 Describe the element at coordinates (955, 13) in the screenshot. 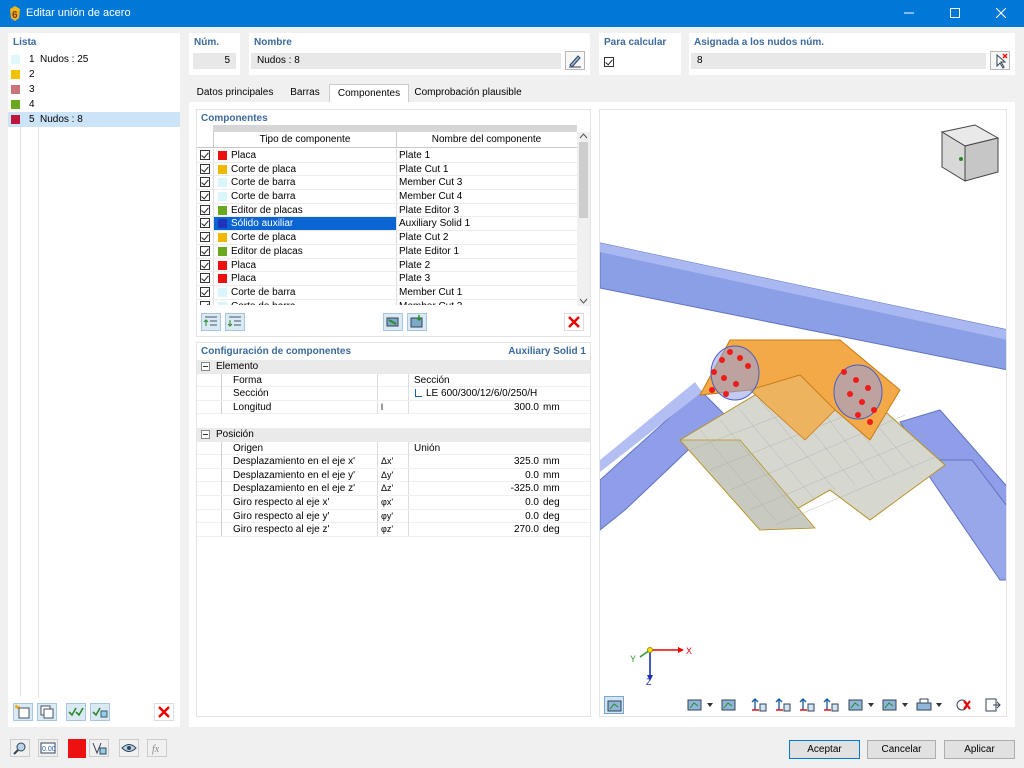

I see `maximize-button` at that location.